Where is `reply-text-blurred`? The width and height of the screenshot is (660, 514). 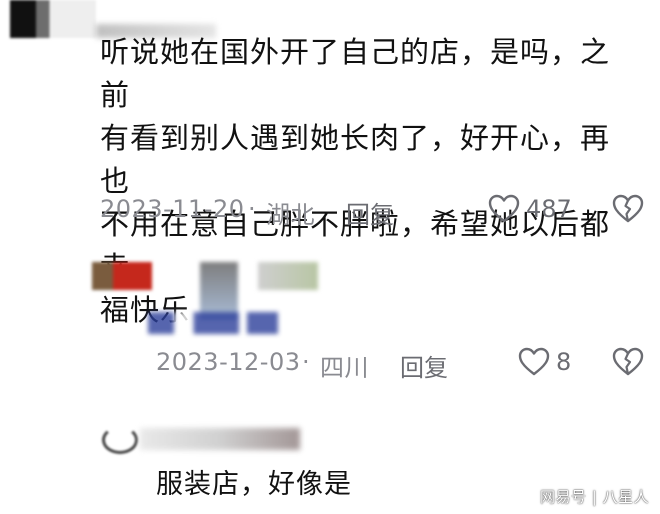 reply-text-blurred is located at coordinates (213, 323).